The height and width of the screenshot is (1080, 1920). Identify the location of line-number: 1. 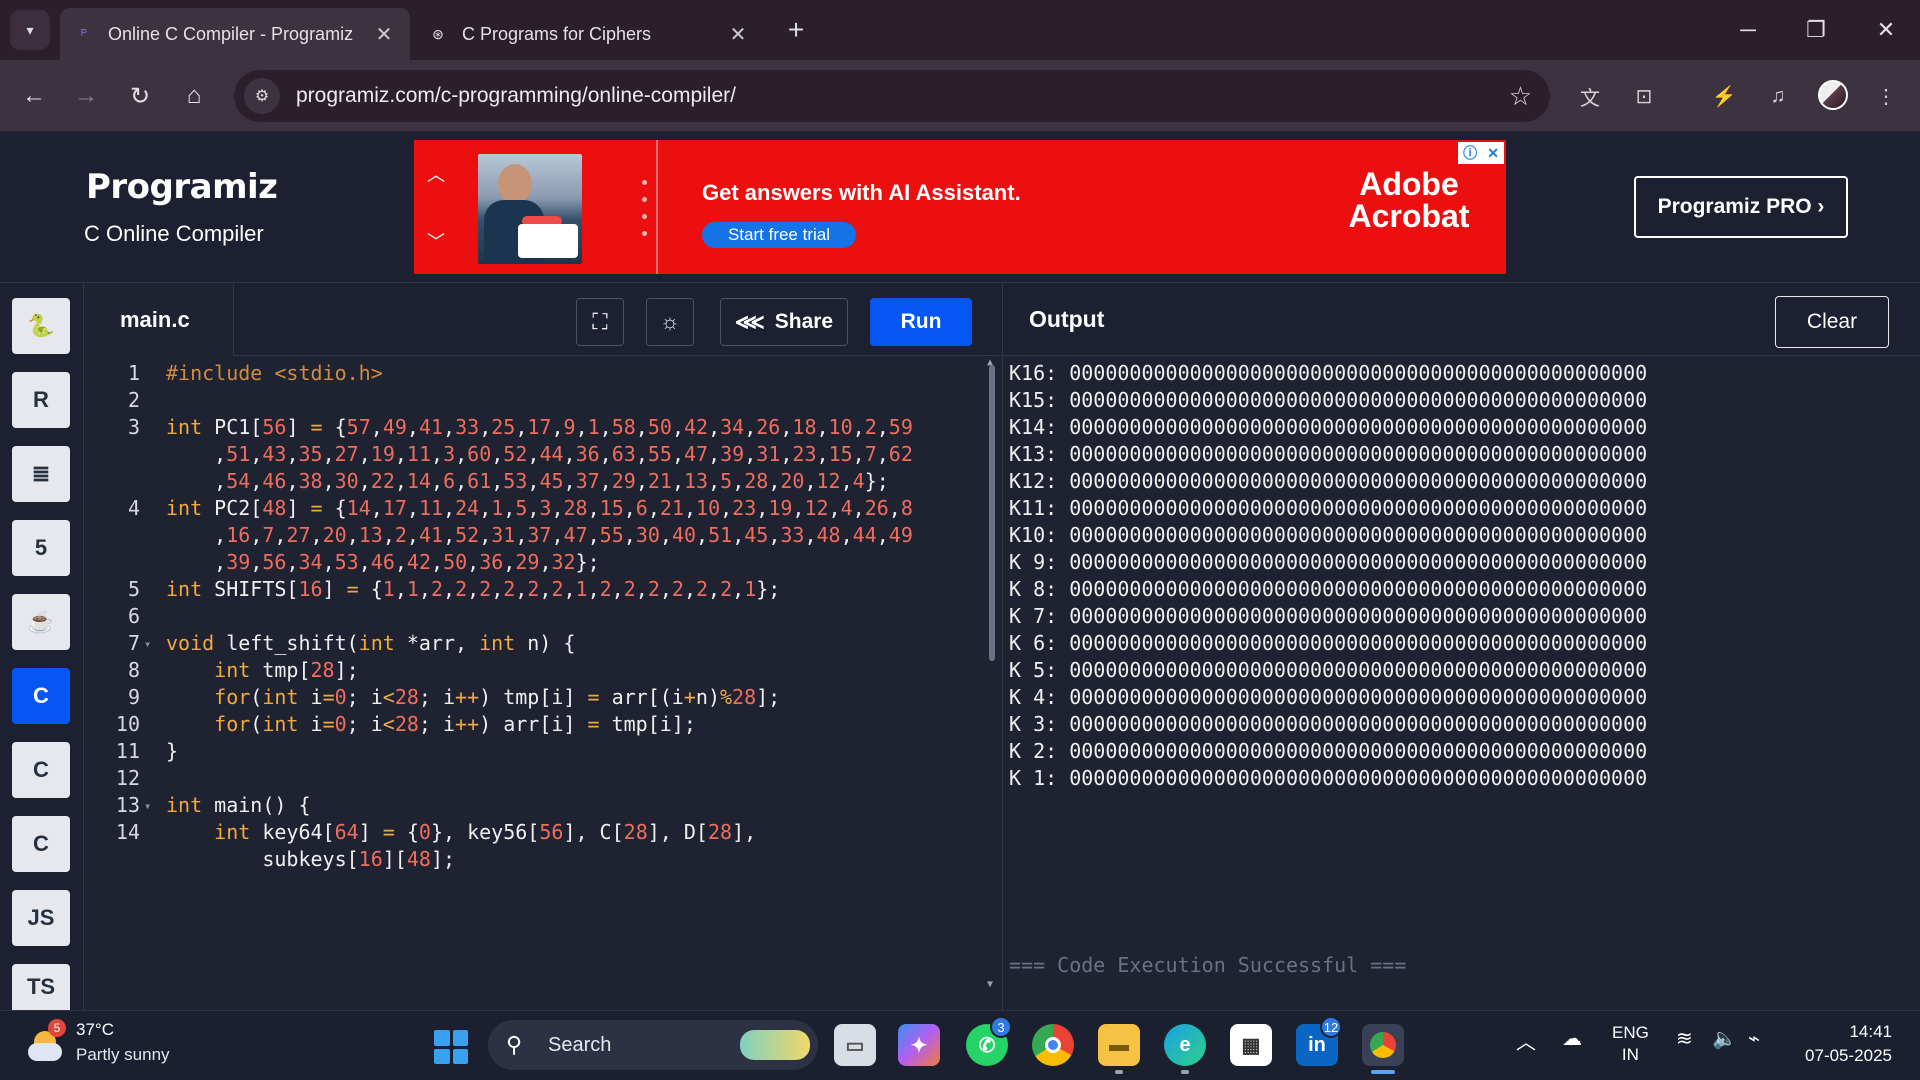
(133, 373).